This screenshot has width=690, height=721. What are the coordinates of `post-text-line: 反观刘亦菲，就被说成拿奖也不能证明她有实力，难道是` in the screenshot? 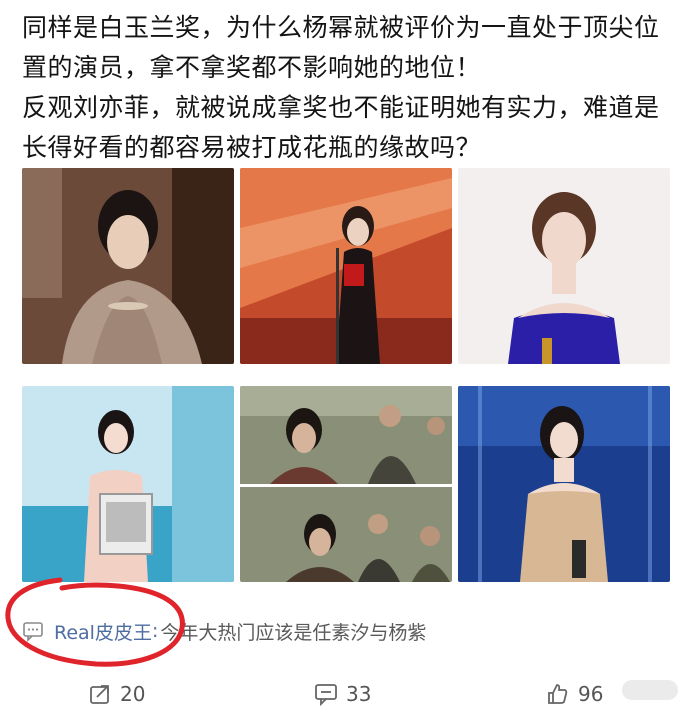 It's located at (341, 107).